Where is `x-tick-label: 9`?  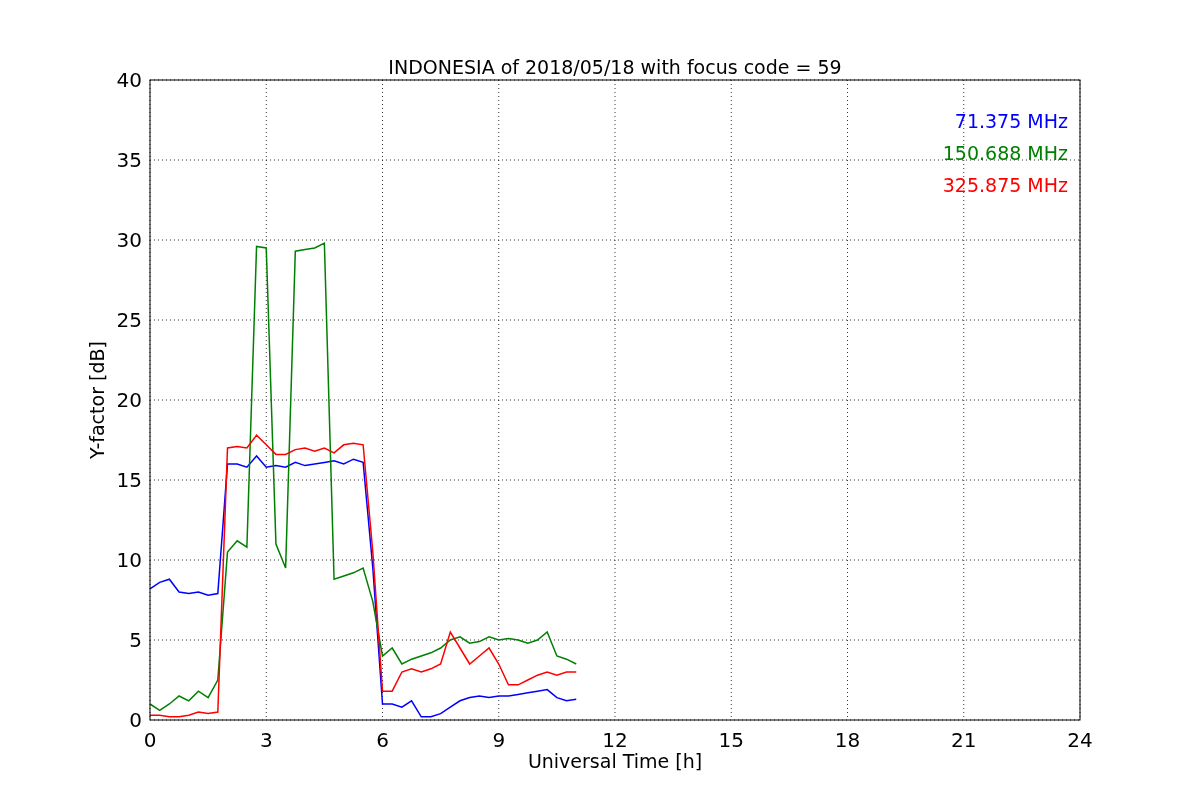
x-tick-label: 9 is located at coordinates (499, 740).